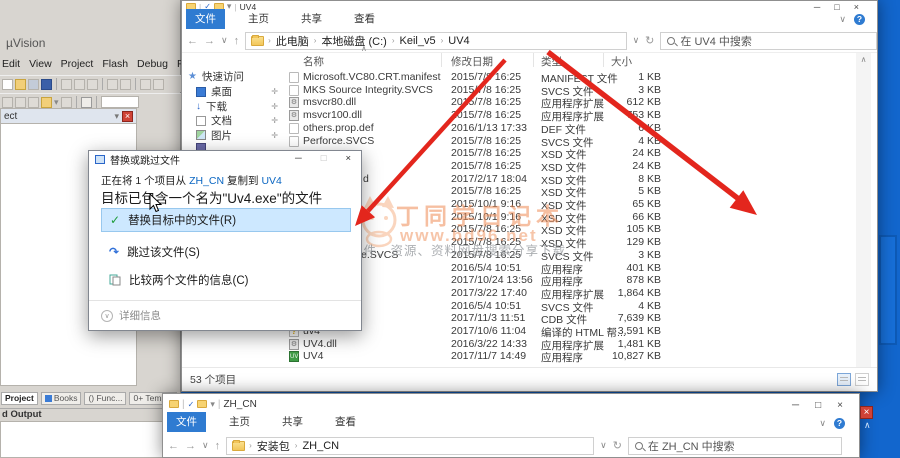  Describe the element at coordinates (273, 446) in the screenshot. I see `breadcrumb-item-1: 安装包` at that location.